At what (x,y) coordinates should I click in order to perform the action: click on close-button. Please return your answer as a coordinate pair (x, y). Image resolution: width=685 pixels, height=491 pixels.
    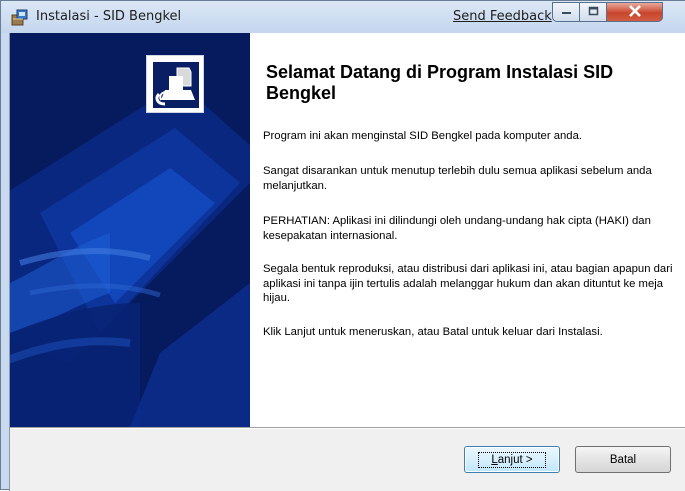
    Looking at the image, I should click on (635, 12).